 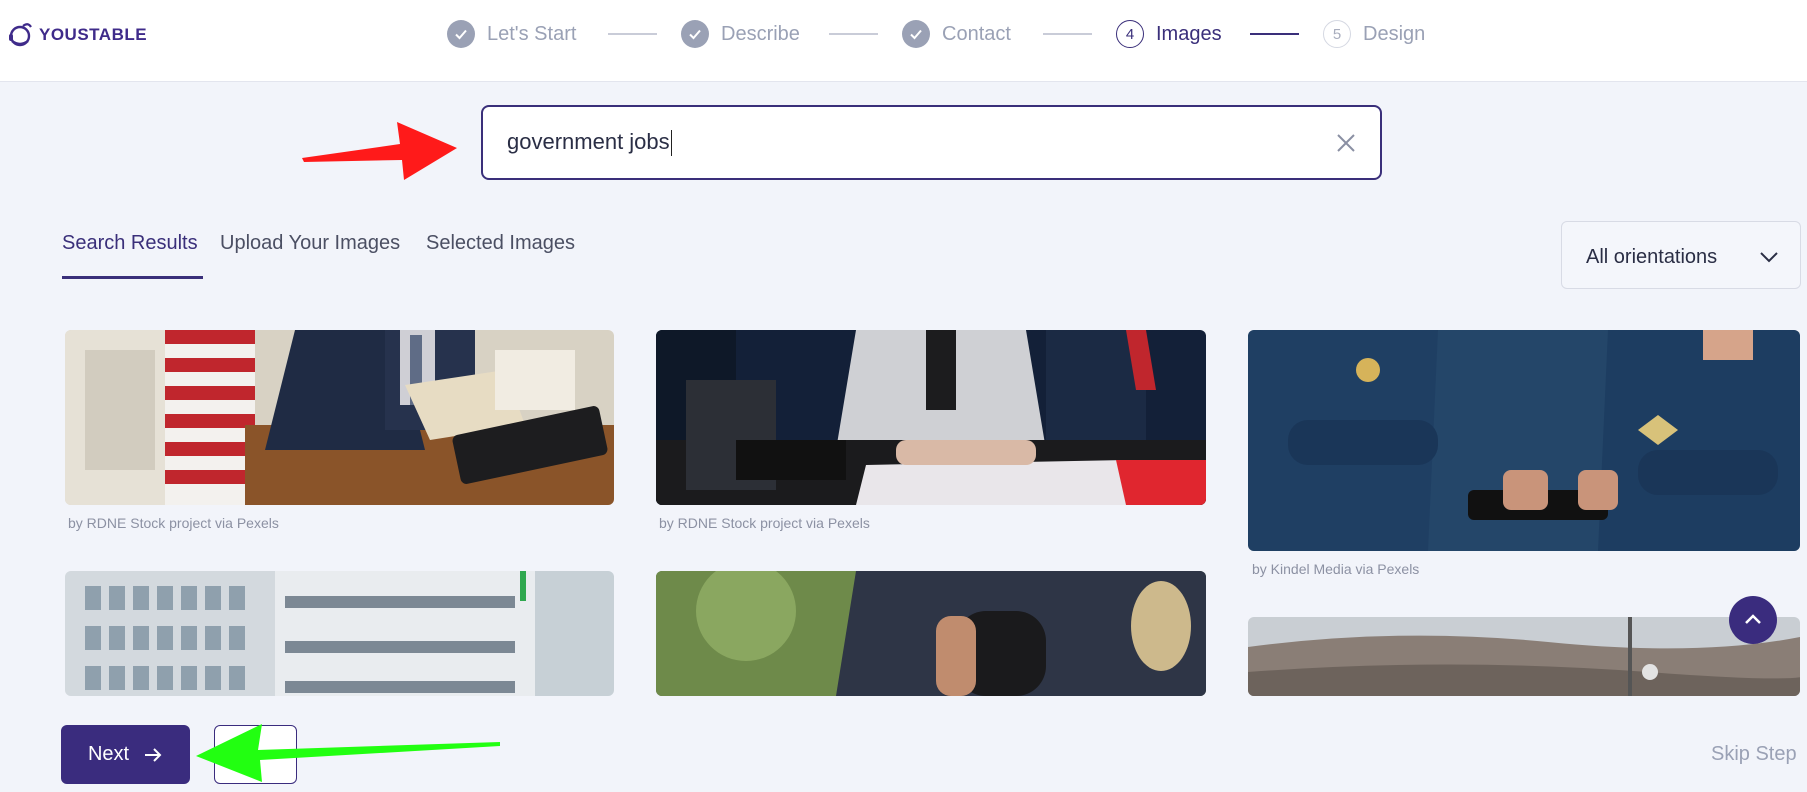 I want to click on photo-police-officers, so click(x=1524, y=440).